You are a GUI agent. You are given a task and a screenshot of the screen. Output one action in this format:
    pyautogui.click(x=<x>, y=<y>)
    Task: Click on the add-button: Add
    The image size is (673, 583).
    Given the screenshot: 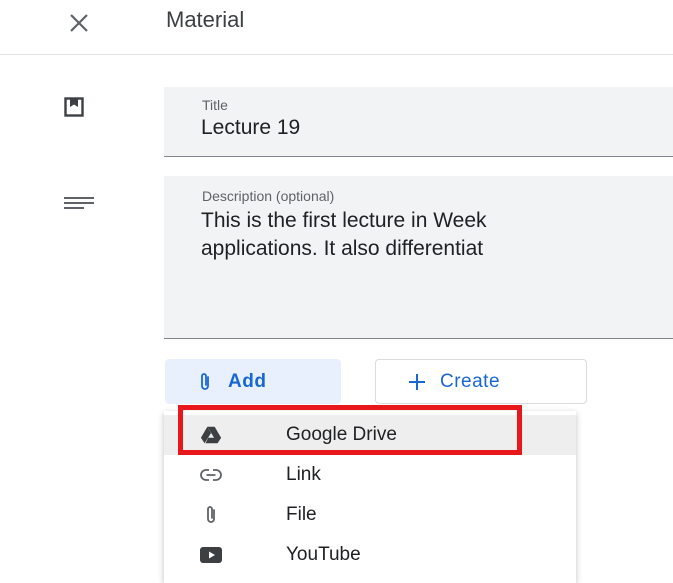 What is the action you would take?
    pyautogui.click(x=253, y=381)
    